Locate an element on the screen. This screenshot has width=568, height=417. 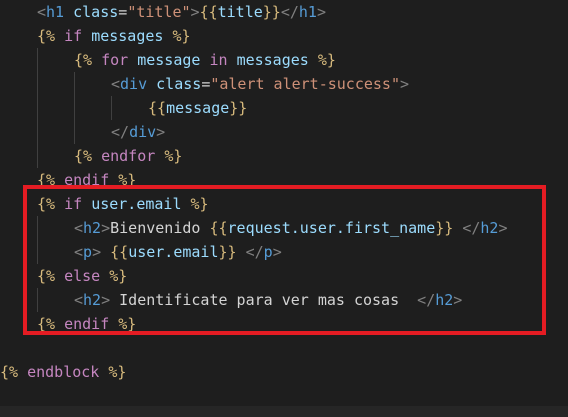
code-line-1: <h1 class="title">{{title}}</h1> is located at coordinates (163, 12).